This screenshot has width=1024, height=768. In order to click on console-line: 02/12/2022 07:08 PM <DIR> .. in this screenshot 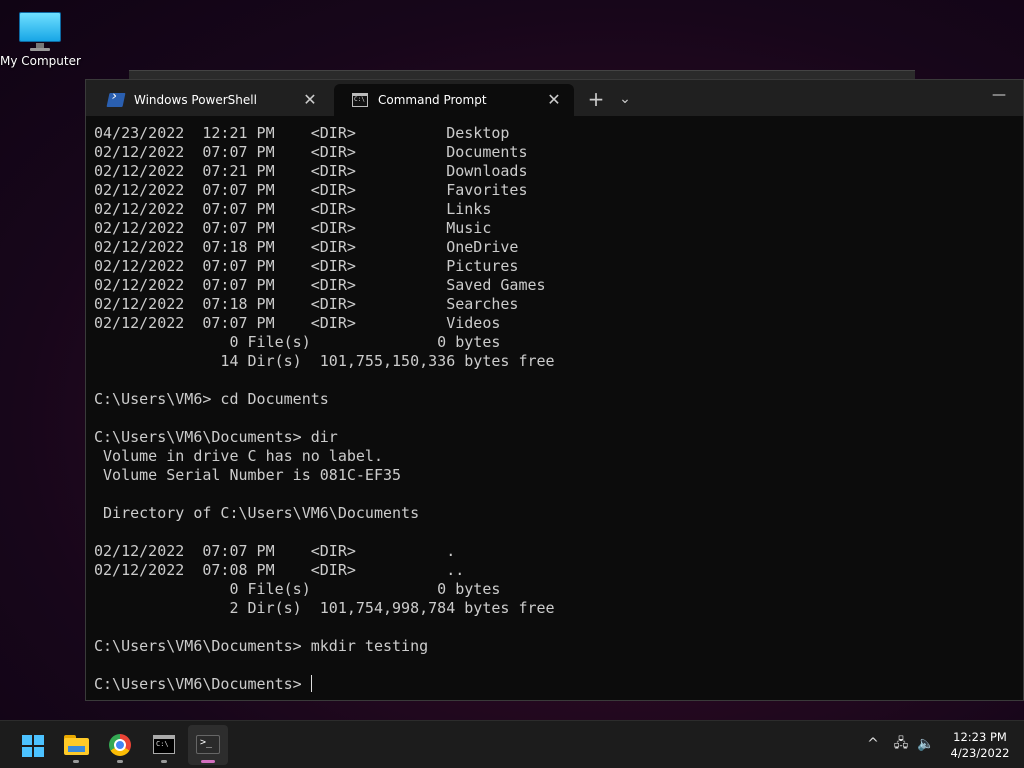, I will do `click(279, 570)`.